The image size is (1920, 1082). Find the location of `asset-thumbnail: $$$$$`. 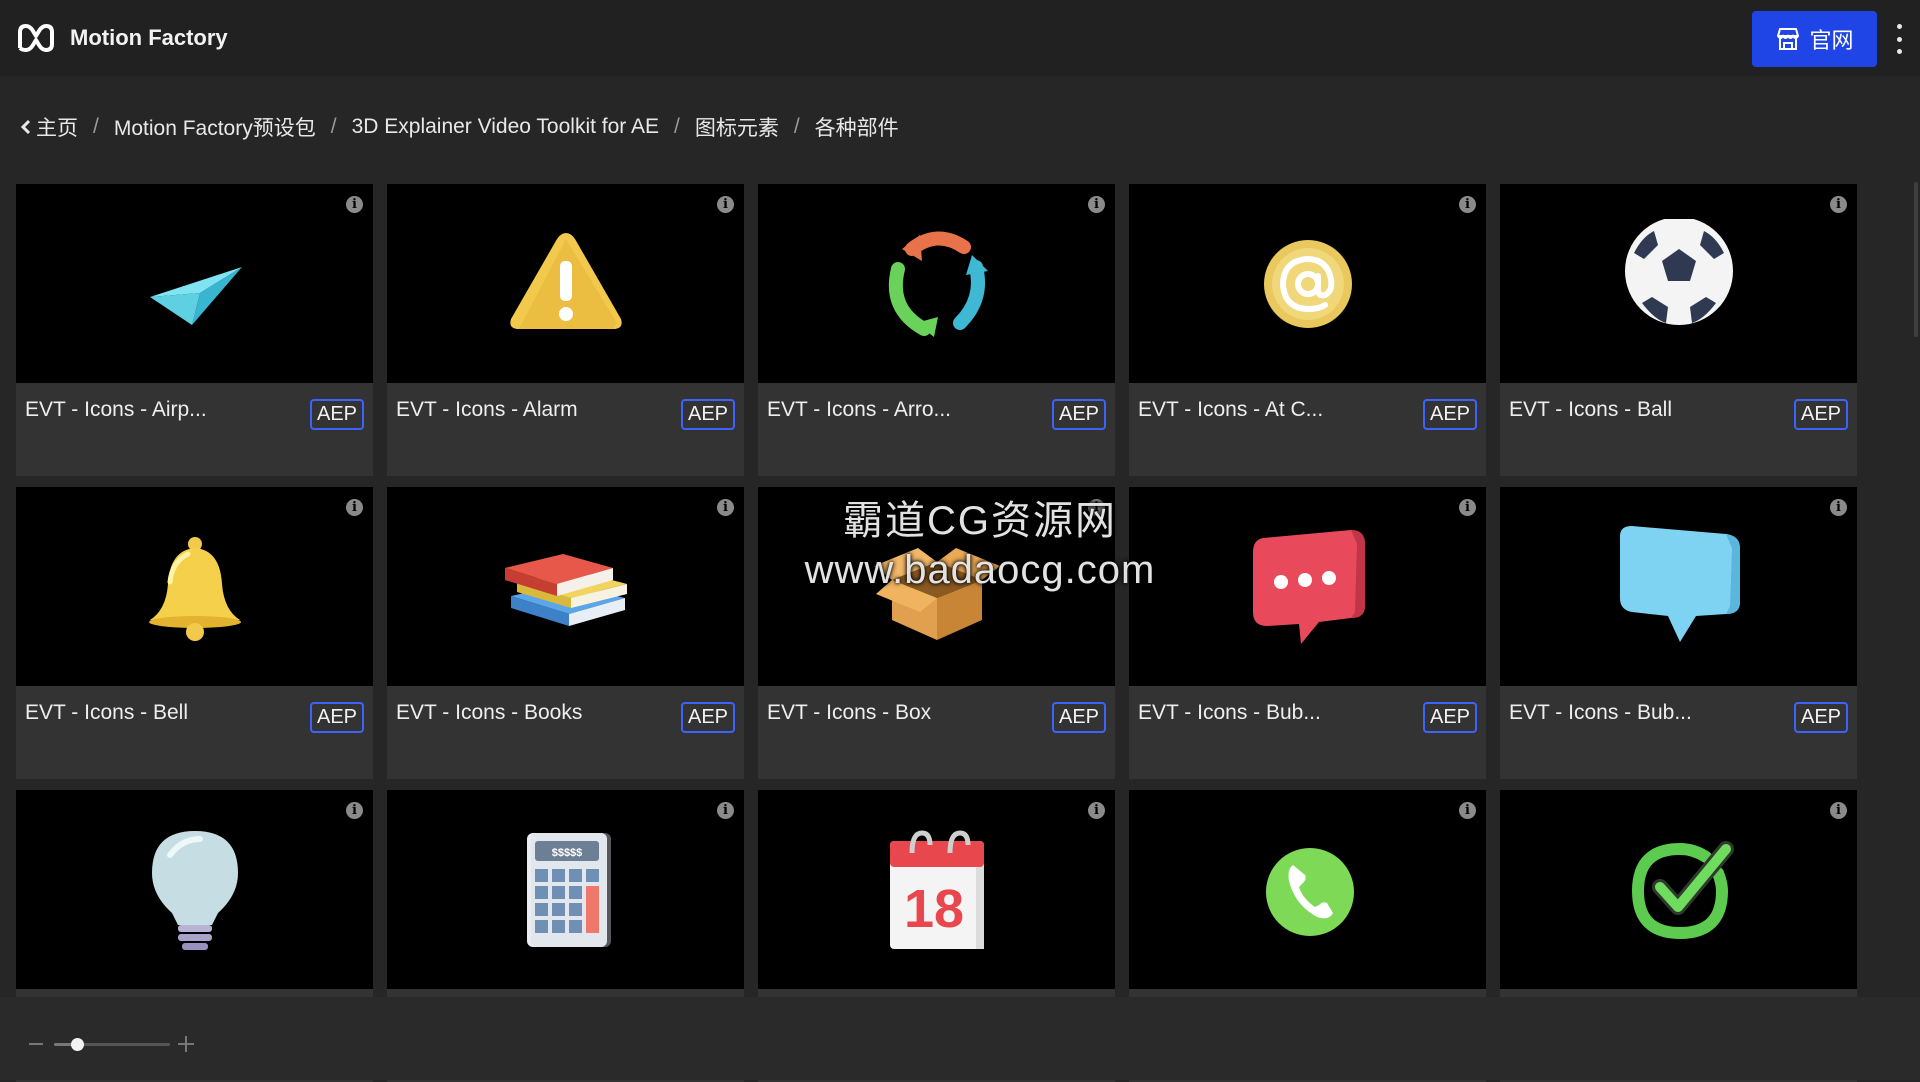

asset-thumbnail: $$$$$ is located at coordinates (565, 889).